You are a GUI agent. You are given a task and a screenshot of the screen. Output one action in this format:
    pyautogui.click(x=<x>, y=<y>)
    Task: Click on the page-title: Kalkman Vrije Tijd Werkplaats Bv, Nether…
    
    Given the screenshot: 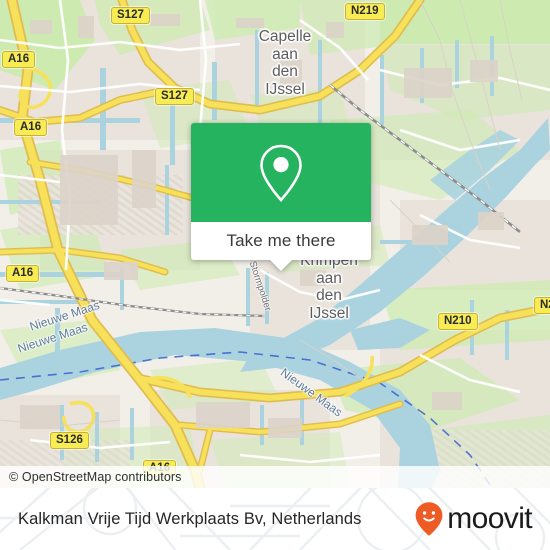 What is the action you would take?
    pyautogui.click(x=190, y=518)
    